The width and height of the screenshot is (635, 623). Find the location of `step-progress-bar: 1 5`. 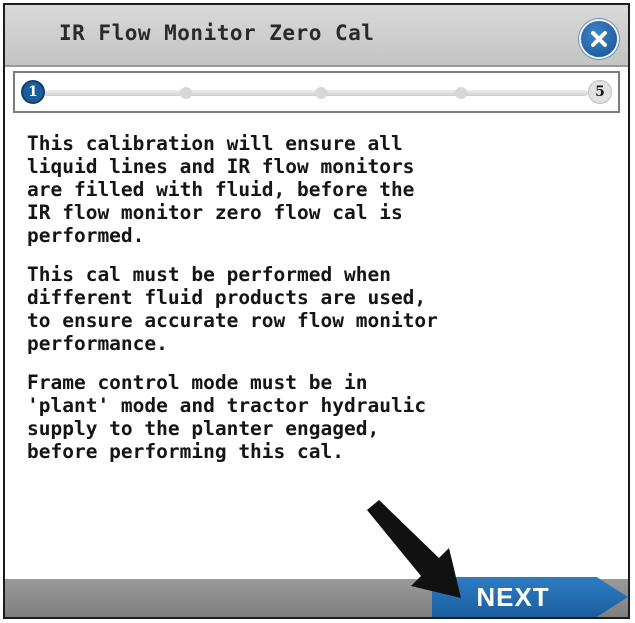

step-progress-bar: 1 5 is located at coordinates (316, 92).